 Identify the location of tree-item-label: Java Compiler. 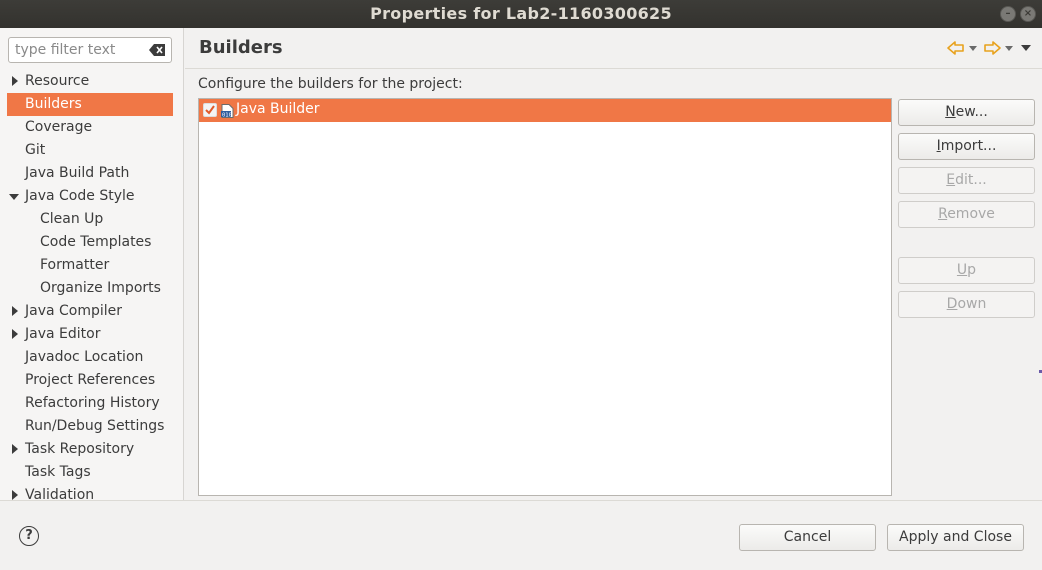
(74, 311).